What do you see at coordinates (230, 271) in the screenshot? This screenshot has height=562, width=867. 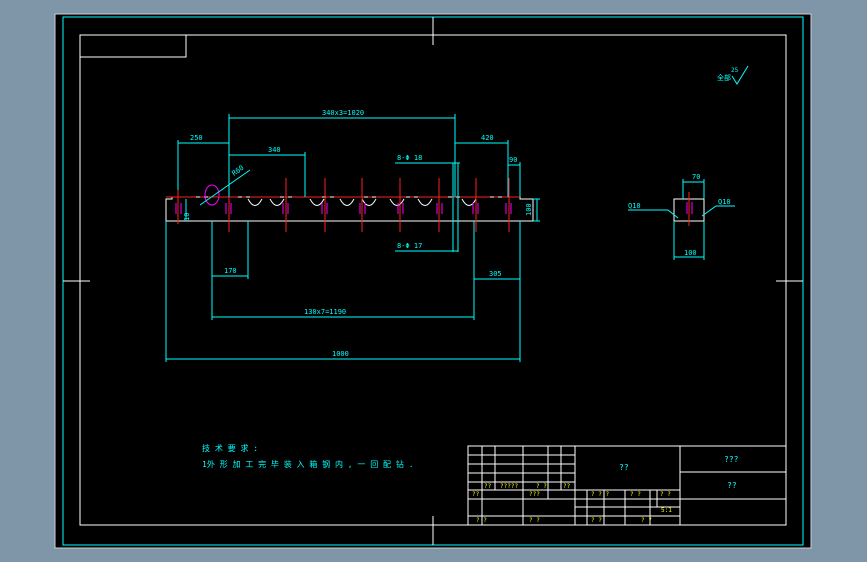 I see `dim-lower-offset: 170` at bounding box center [230, 271].